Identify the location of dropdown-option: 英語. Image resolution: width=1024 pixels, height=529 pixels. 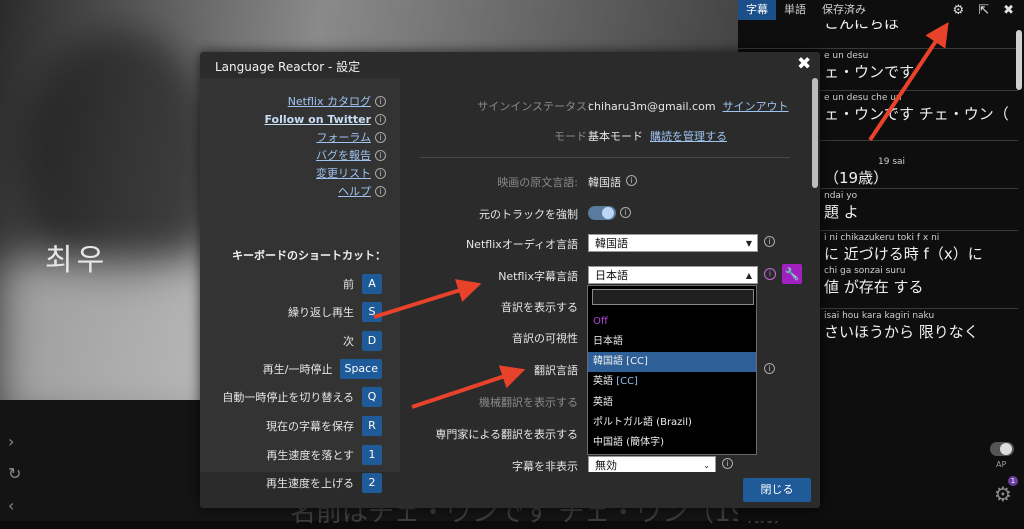
(672, 403).